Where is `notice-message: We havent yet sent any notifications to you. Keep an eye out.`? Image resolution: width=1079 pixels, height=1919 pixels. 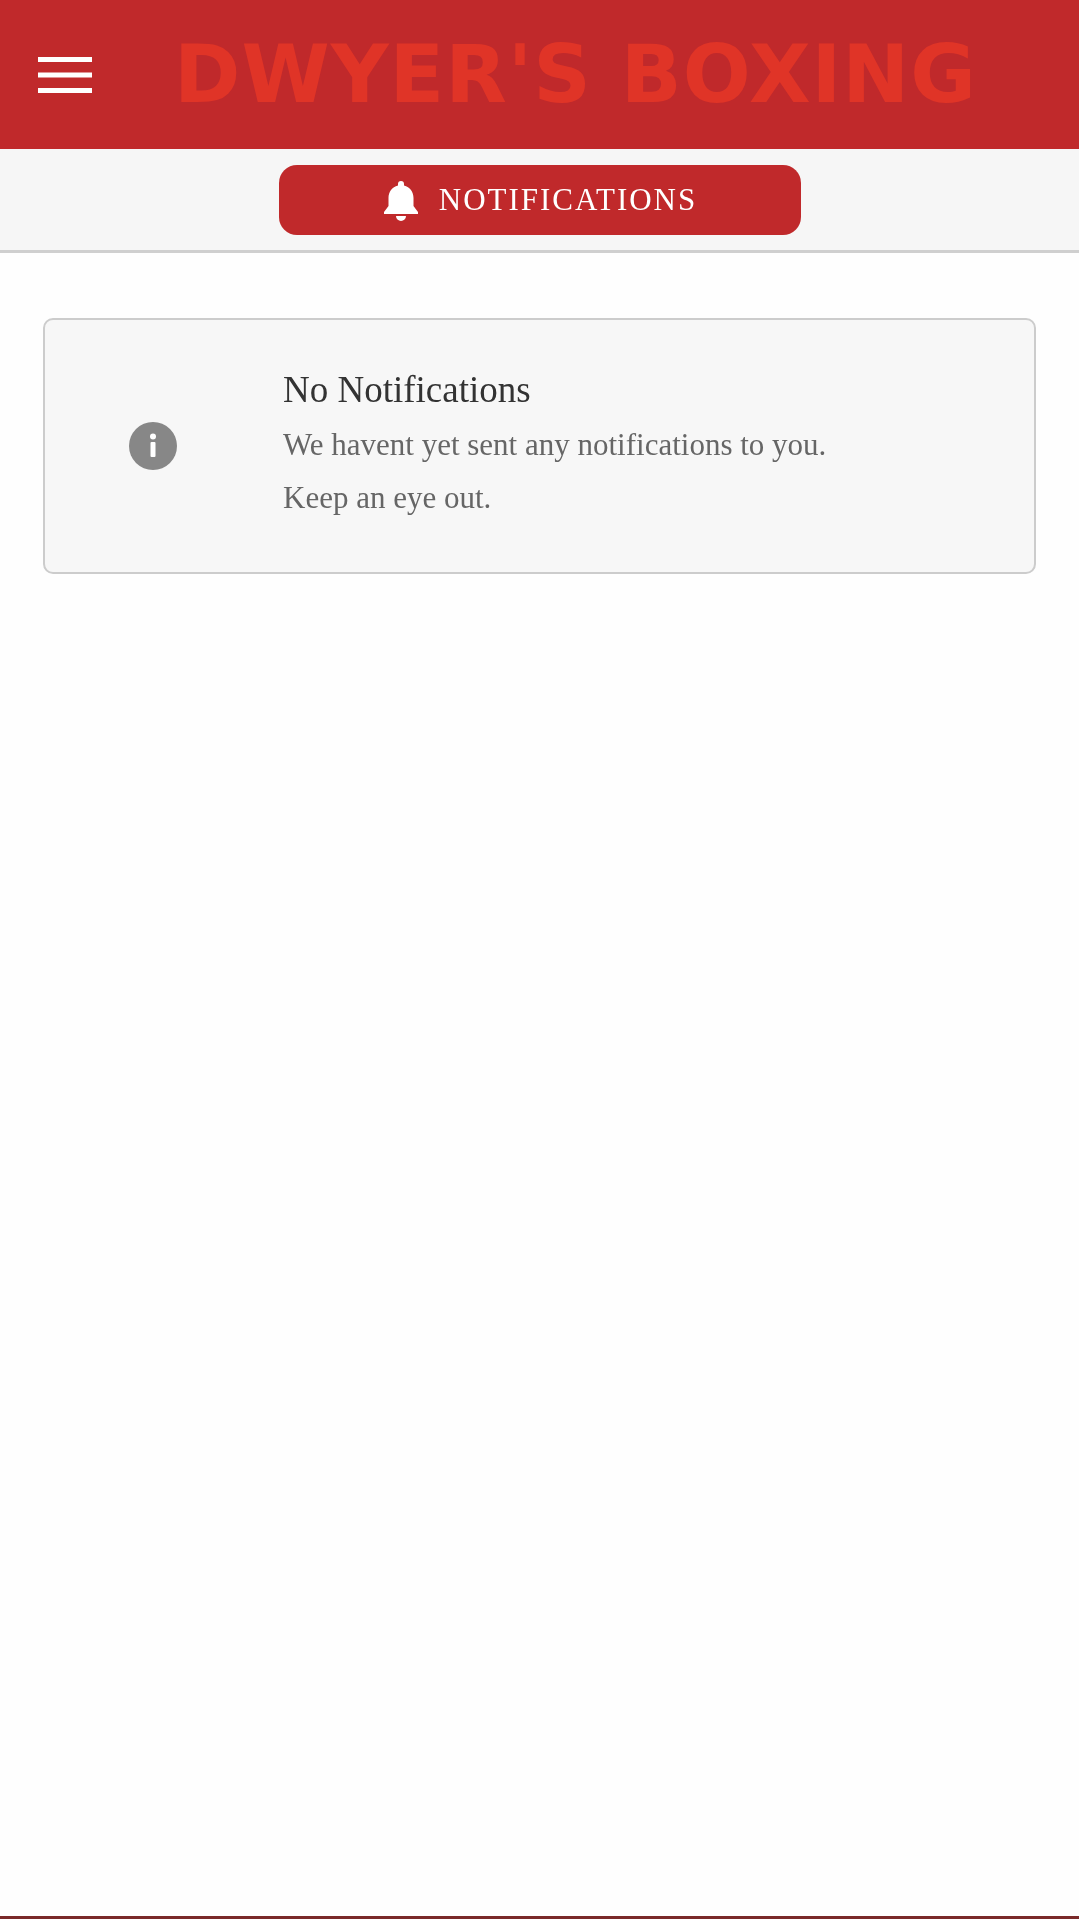
notice-message: We havent yet sent any notifications to you. Keep an eye out. is located at coordinates (555, 472).